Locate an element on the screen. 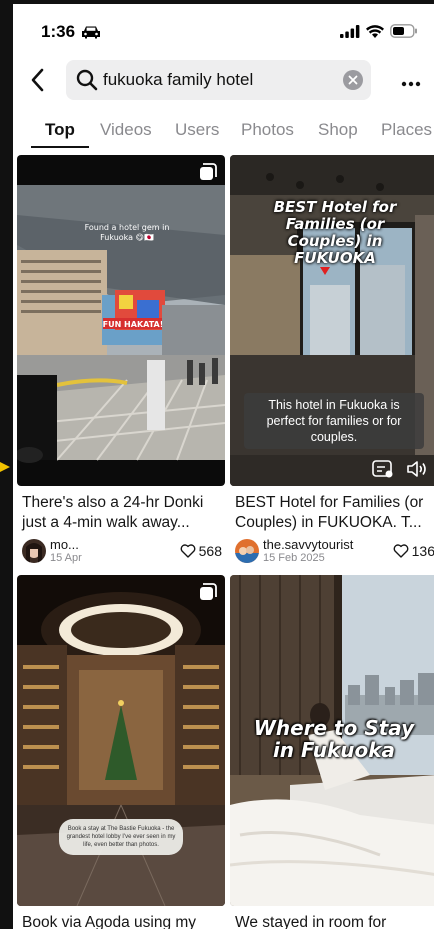 The image size is (434, 929). status-time-group: 1:36 is located at coordinates (71, 32).